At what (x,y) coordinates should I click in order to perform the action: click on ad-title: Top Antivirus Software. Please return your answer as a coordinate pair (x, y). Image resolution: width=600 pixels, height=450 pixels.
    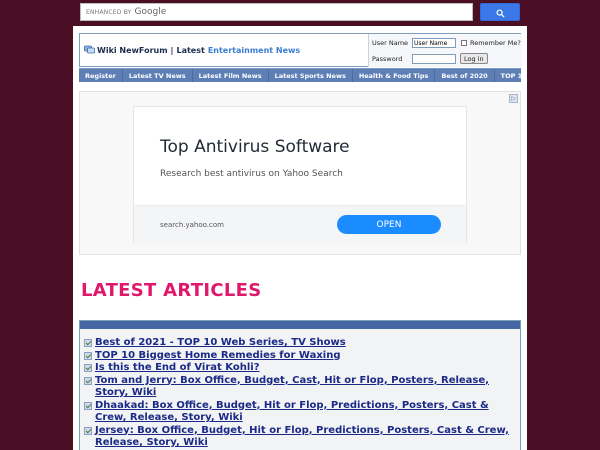
    Looking at the image, I should click on (255, 147).